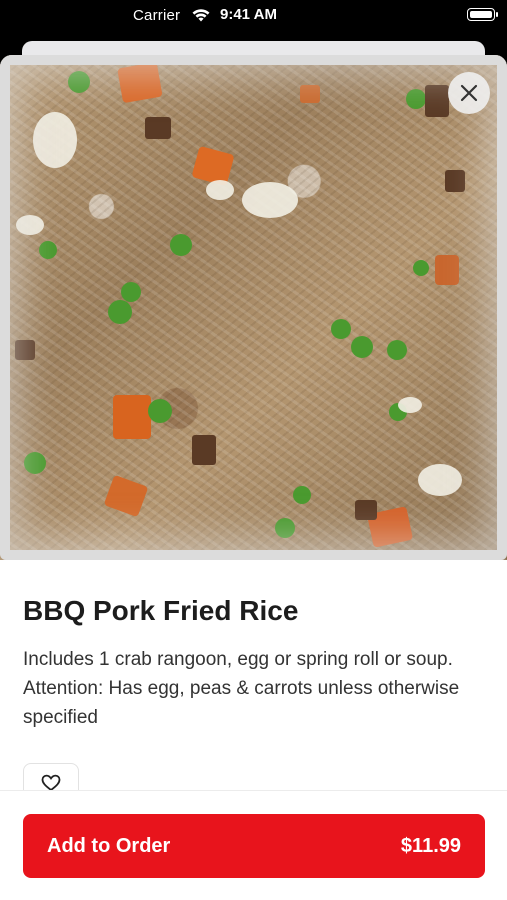 The height and width of the screenshot is (900, 507). Describe the element at coordinates (161, 610) in the screenshot. I see `item-title: BBQ Pork Fried Rice` at that location.